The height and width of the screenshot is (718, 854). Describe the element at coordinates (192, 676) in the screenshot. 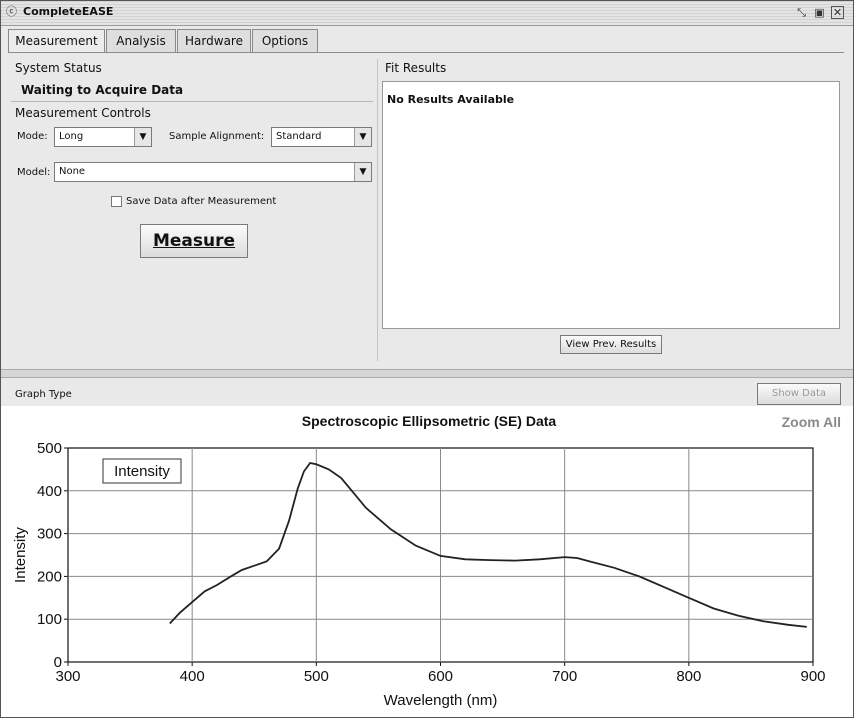

I see `x-tick-label: 400` at that location.